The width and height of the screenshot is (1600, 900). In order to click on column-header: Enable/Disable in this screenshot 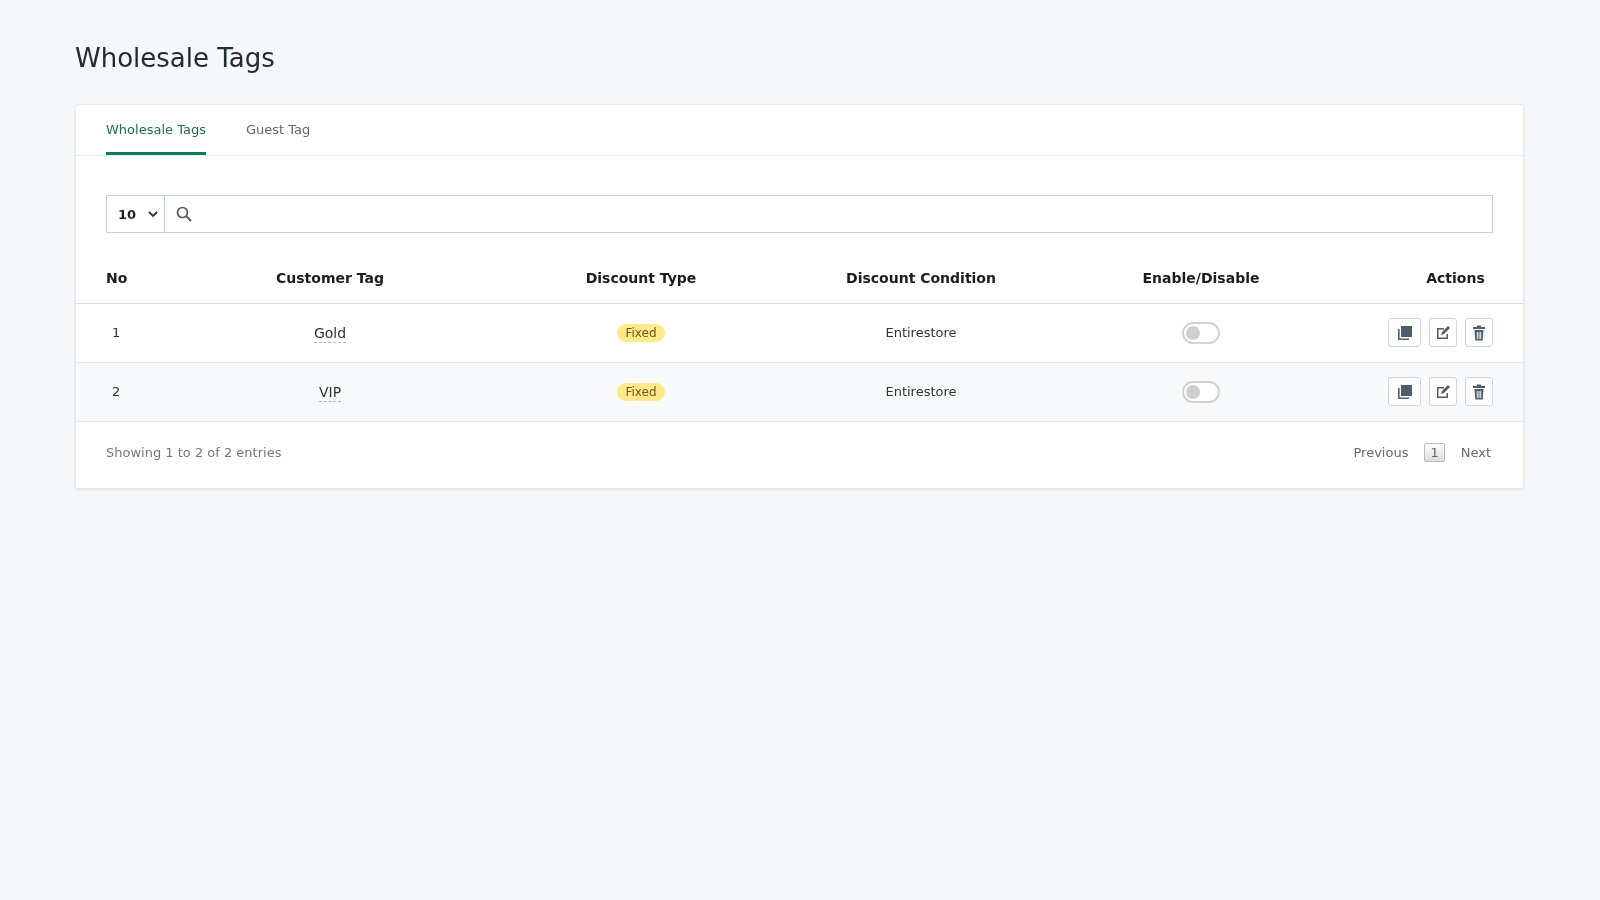, I will do `click(1201, 278)`.